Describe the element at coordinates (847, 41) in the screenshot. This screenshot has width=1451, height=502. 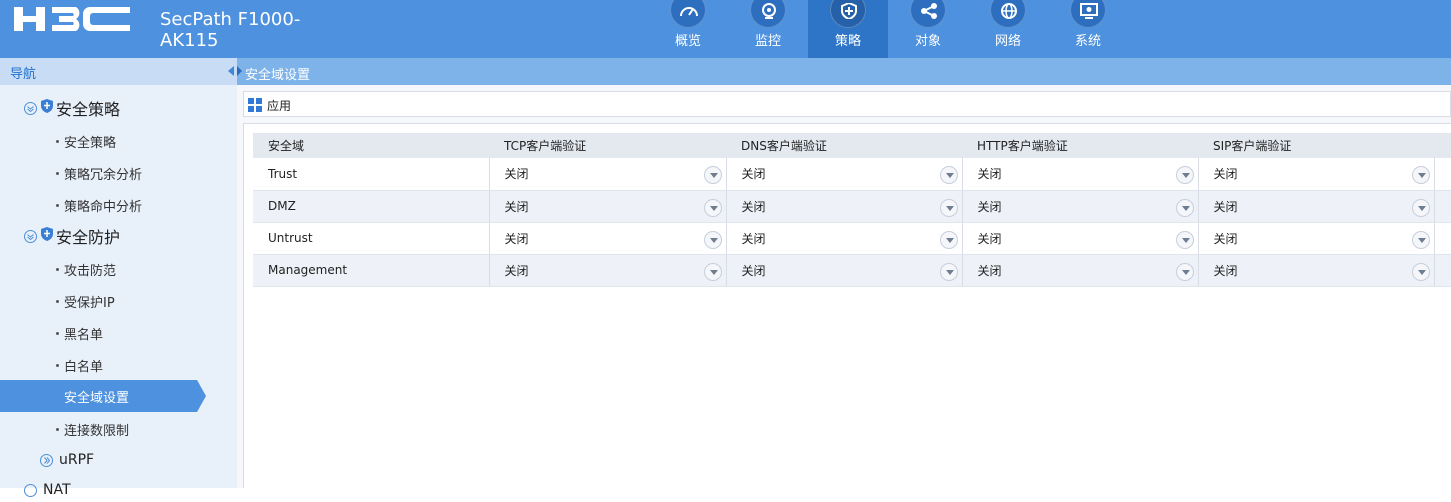
I see `nav-policy-label: 策略` at that location.